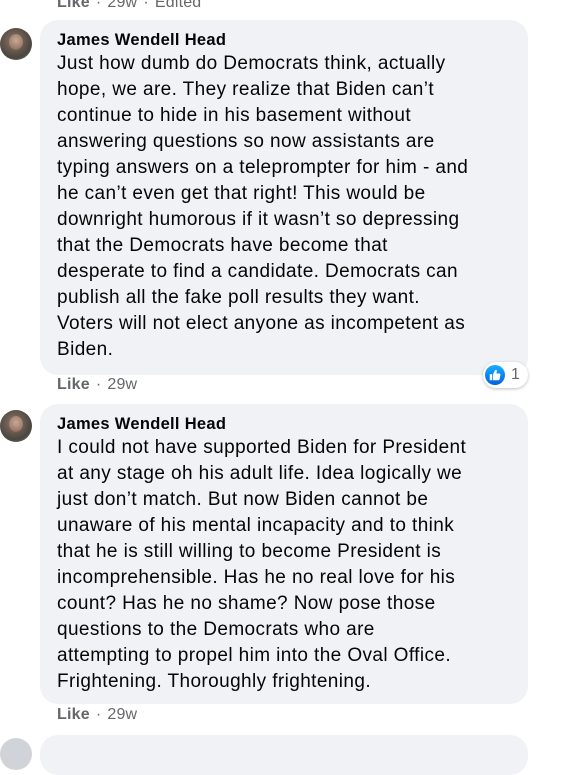 This screenshot has height=775, width=578. Describe the element at coordinates (515, 374) in the screenshot. I see `reaction-count: 1` at that location.